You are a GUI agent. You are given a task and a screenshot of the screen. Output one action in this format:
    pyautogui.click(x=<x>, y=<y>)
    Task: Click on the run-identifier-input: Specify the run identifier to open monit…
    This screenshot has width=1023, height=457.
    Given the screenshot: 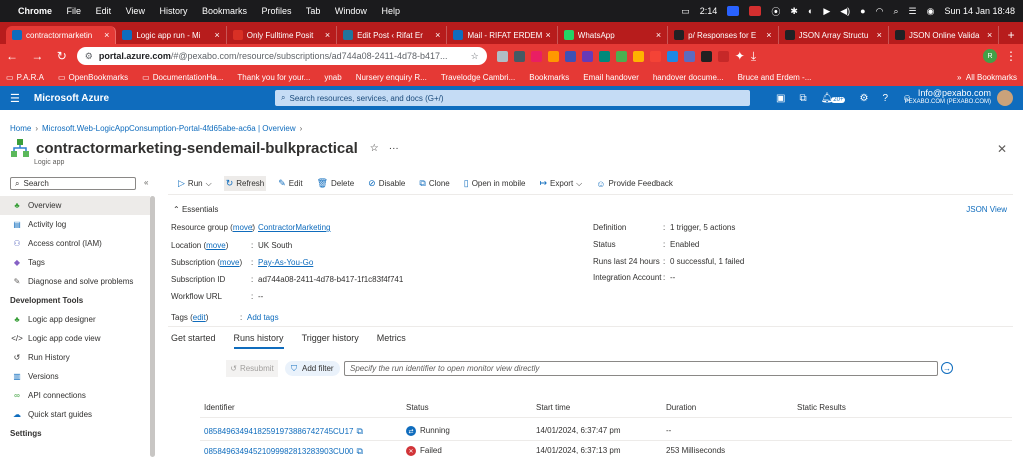 What is the action you would take?
    pyautogui.click(x=641, y=368)
    